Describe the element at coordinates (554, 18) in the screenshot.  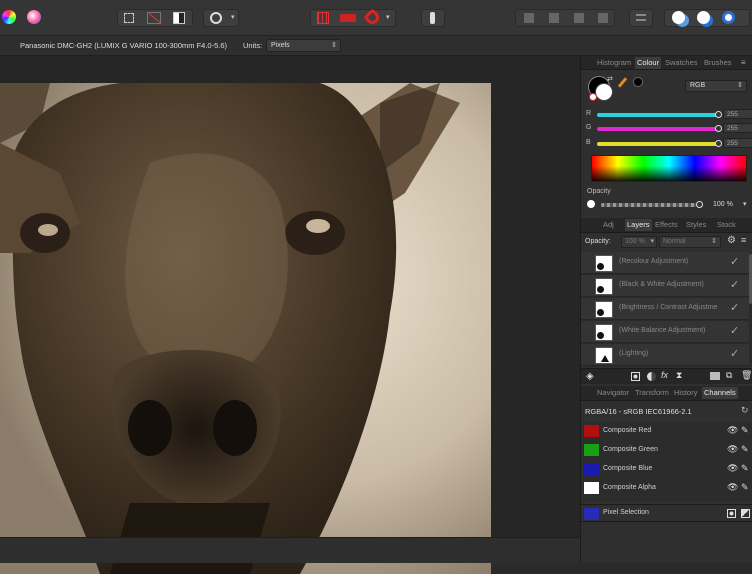
I see `arrange-backward-icon` at that location.